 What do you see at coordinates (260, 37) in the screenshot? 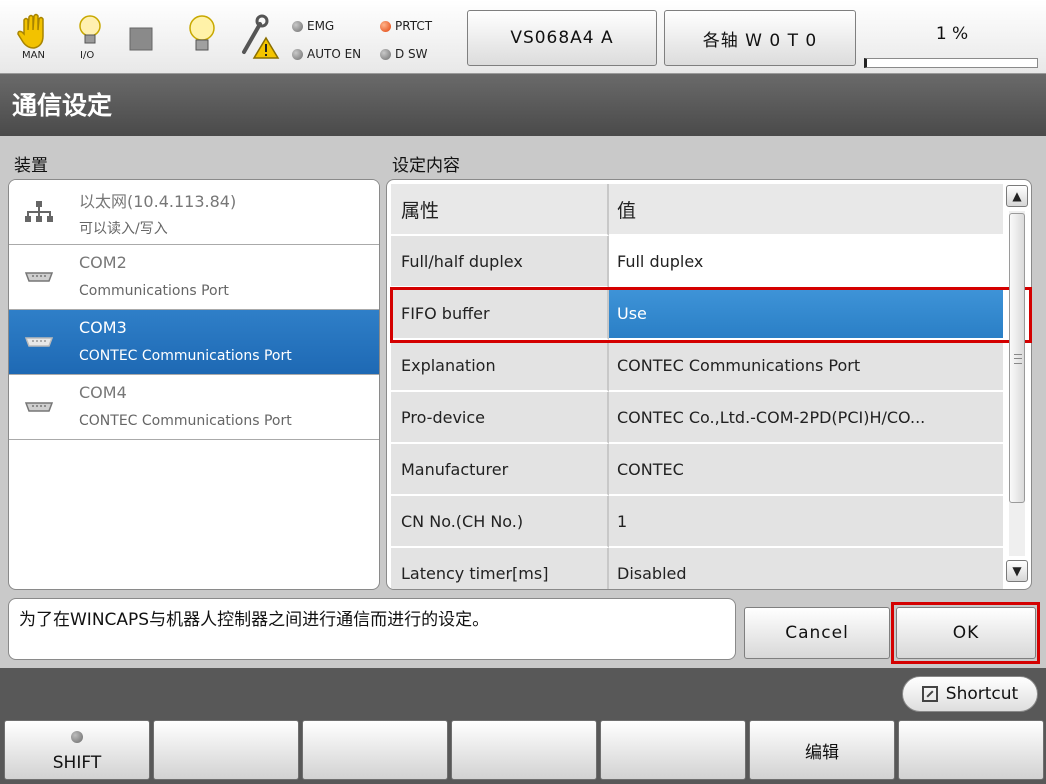
I see `maintenance-warning-icon` at bounding box center [260, 37].